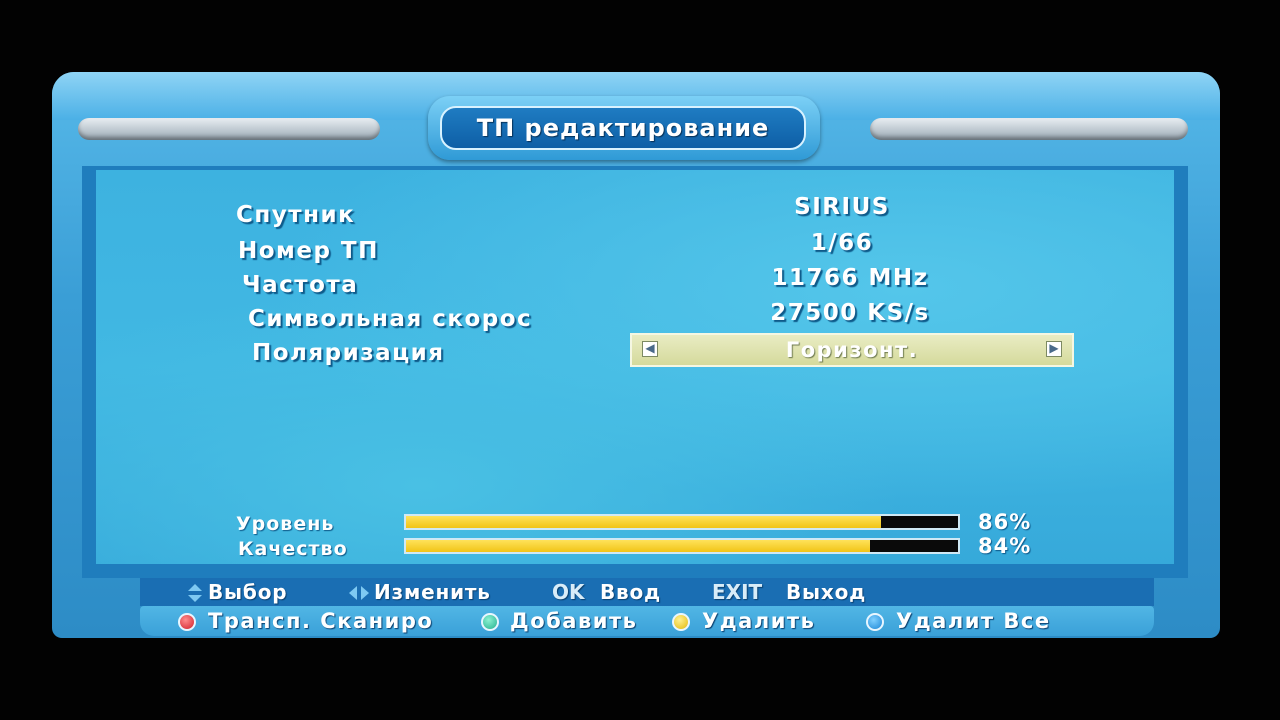  Describe the element at coordinates (875, 622) in the screenshot. I see `blue-key-icon` at that location.